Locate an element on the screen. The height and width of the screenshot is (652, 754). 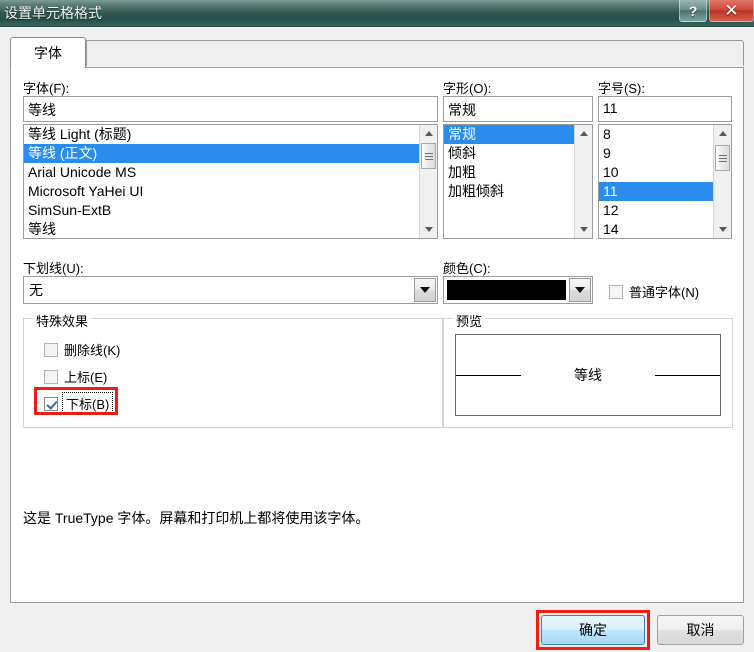
font-family-label: 字体(F): is located at coordinates (46, 88).